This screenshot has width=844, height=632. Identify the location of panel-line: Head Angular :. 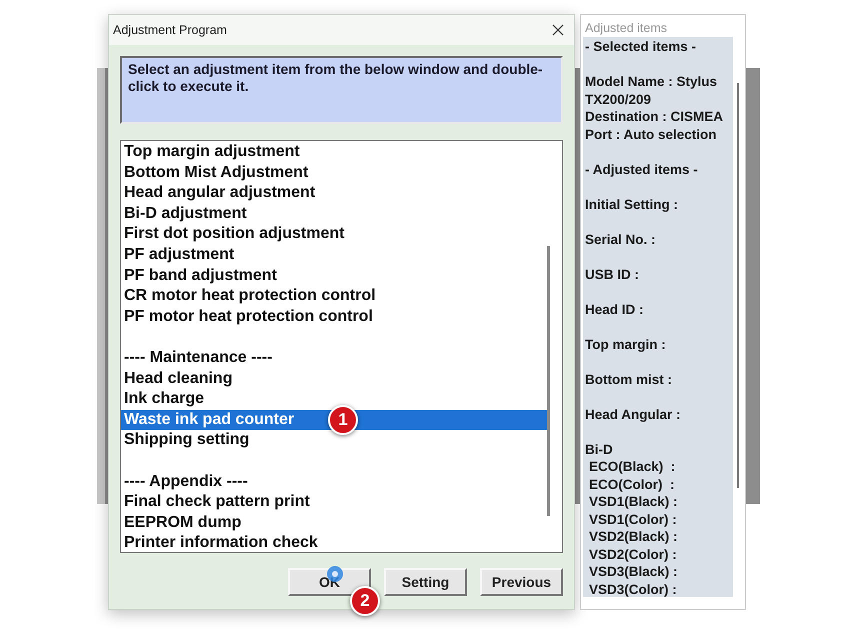
(633, 414).